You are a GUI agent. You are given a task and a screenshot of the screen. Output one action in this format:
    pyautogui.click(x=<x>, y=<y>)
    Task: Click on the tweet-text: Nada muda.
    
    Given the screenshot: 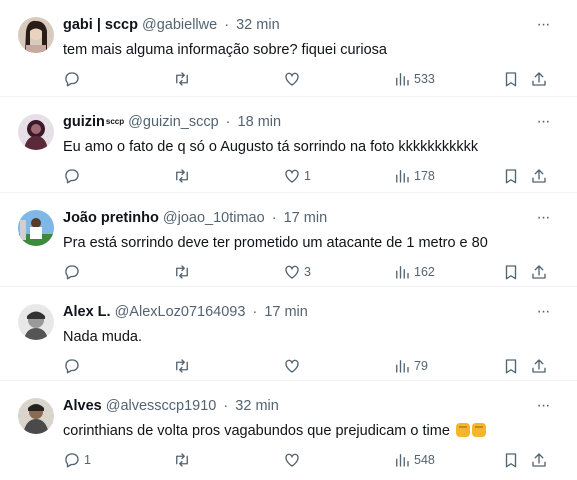 What is the action you would take?
    pyautogui.click(x=102, y=337)
    